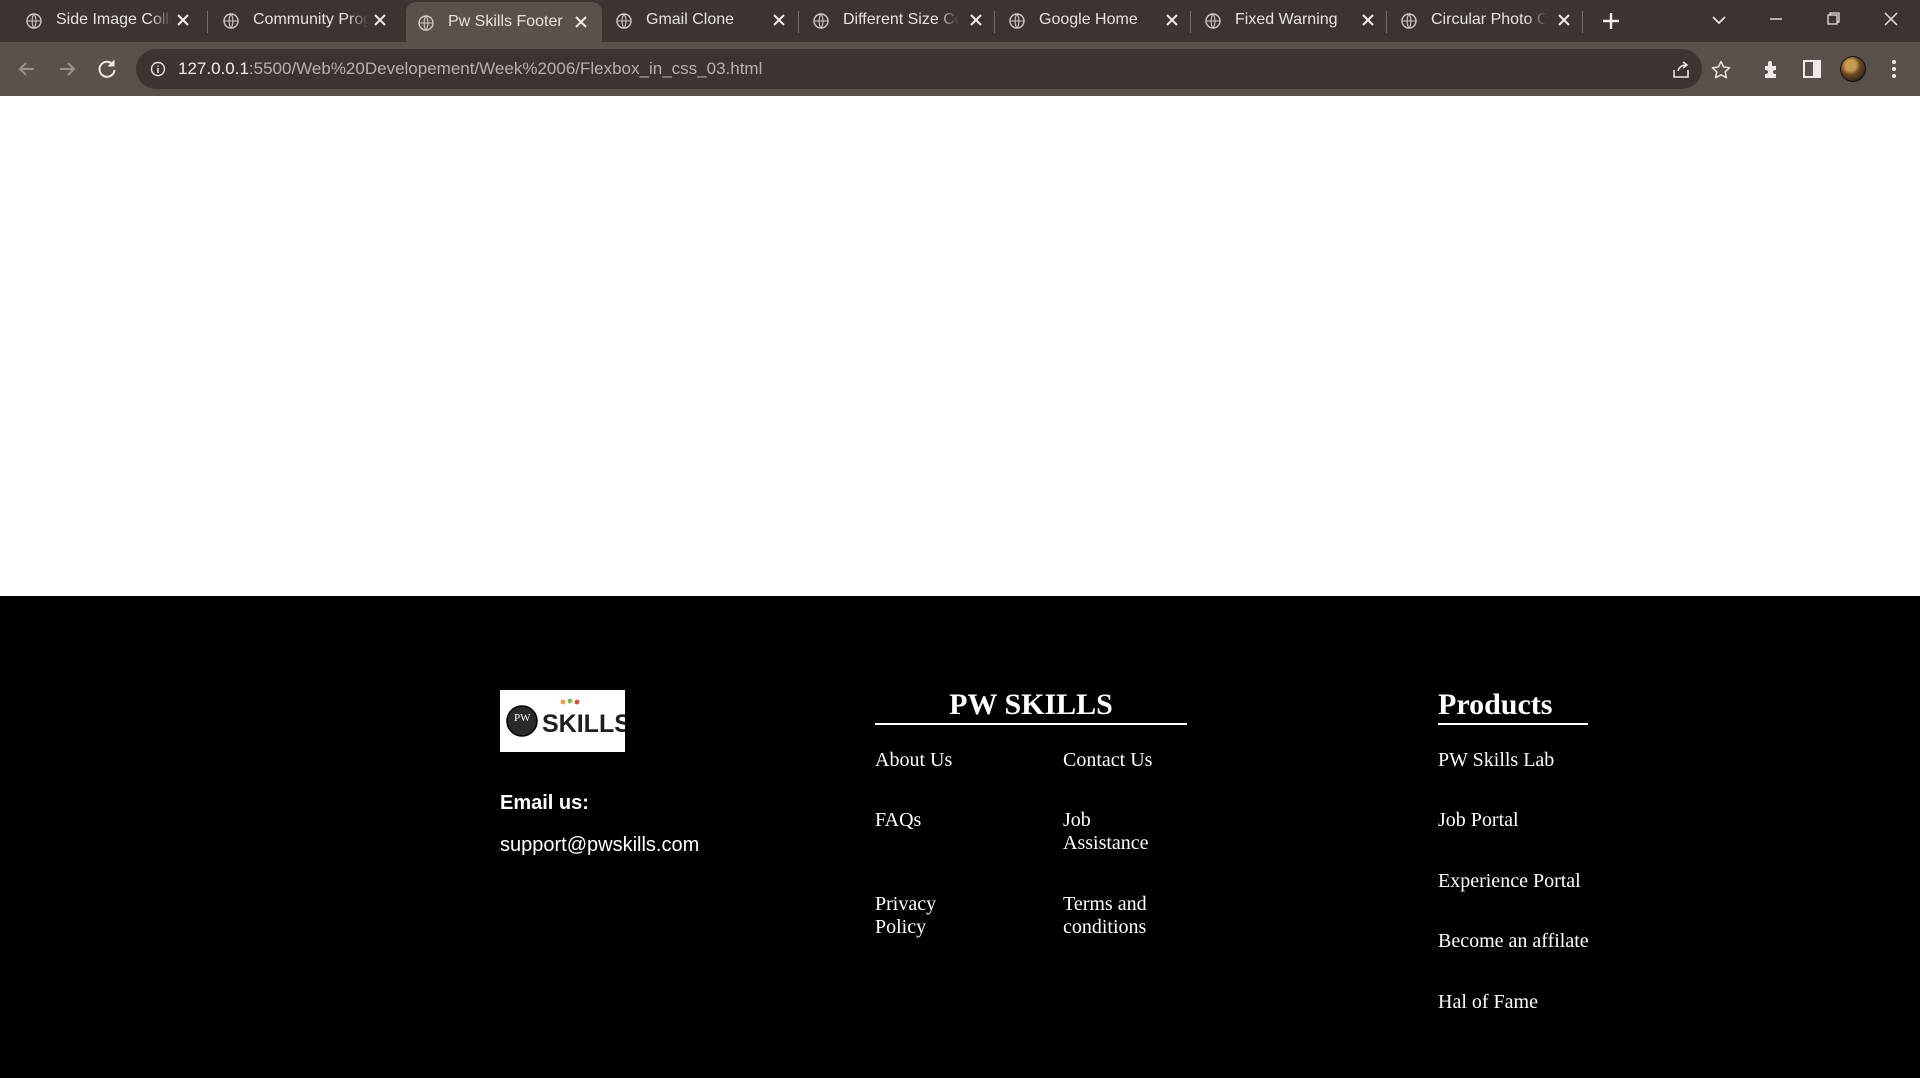 Image resolution: width=1920 pixels, height=1078 pixels. Describe the element at coordinates (920, 820) in the screenshot. I see `link-faqs: FAQs` at that location.